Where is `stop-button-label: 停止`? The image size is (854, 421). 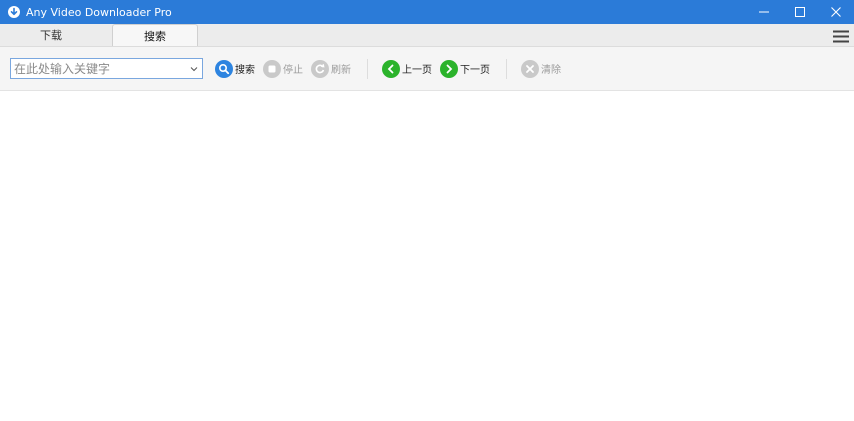 stop-button-label: 停止 is located at coordinates (293, 70).